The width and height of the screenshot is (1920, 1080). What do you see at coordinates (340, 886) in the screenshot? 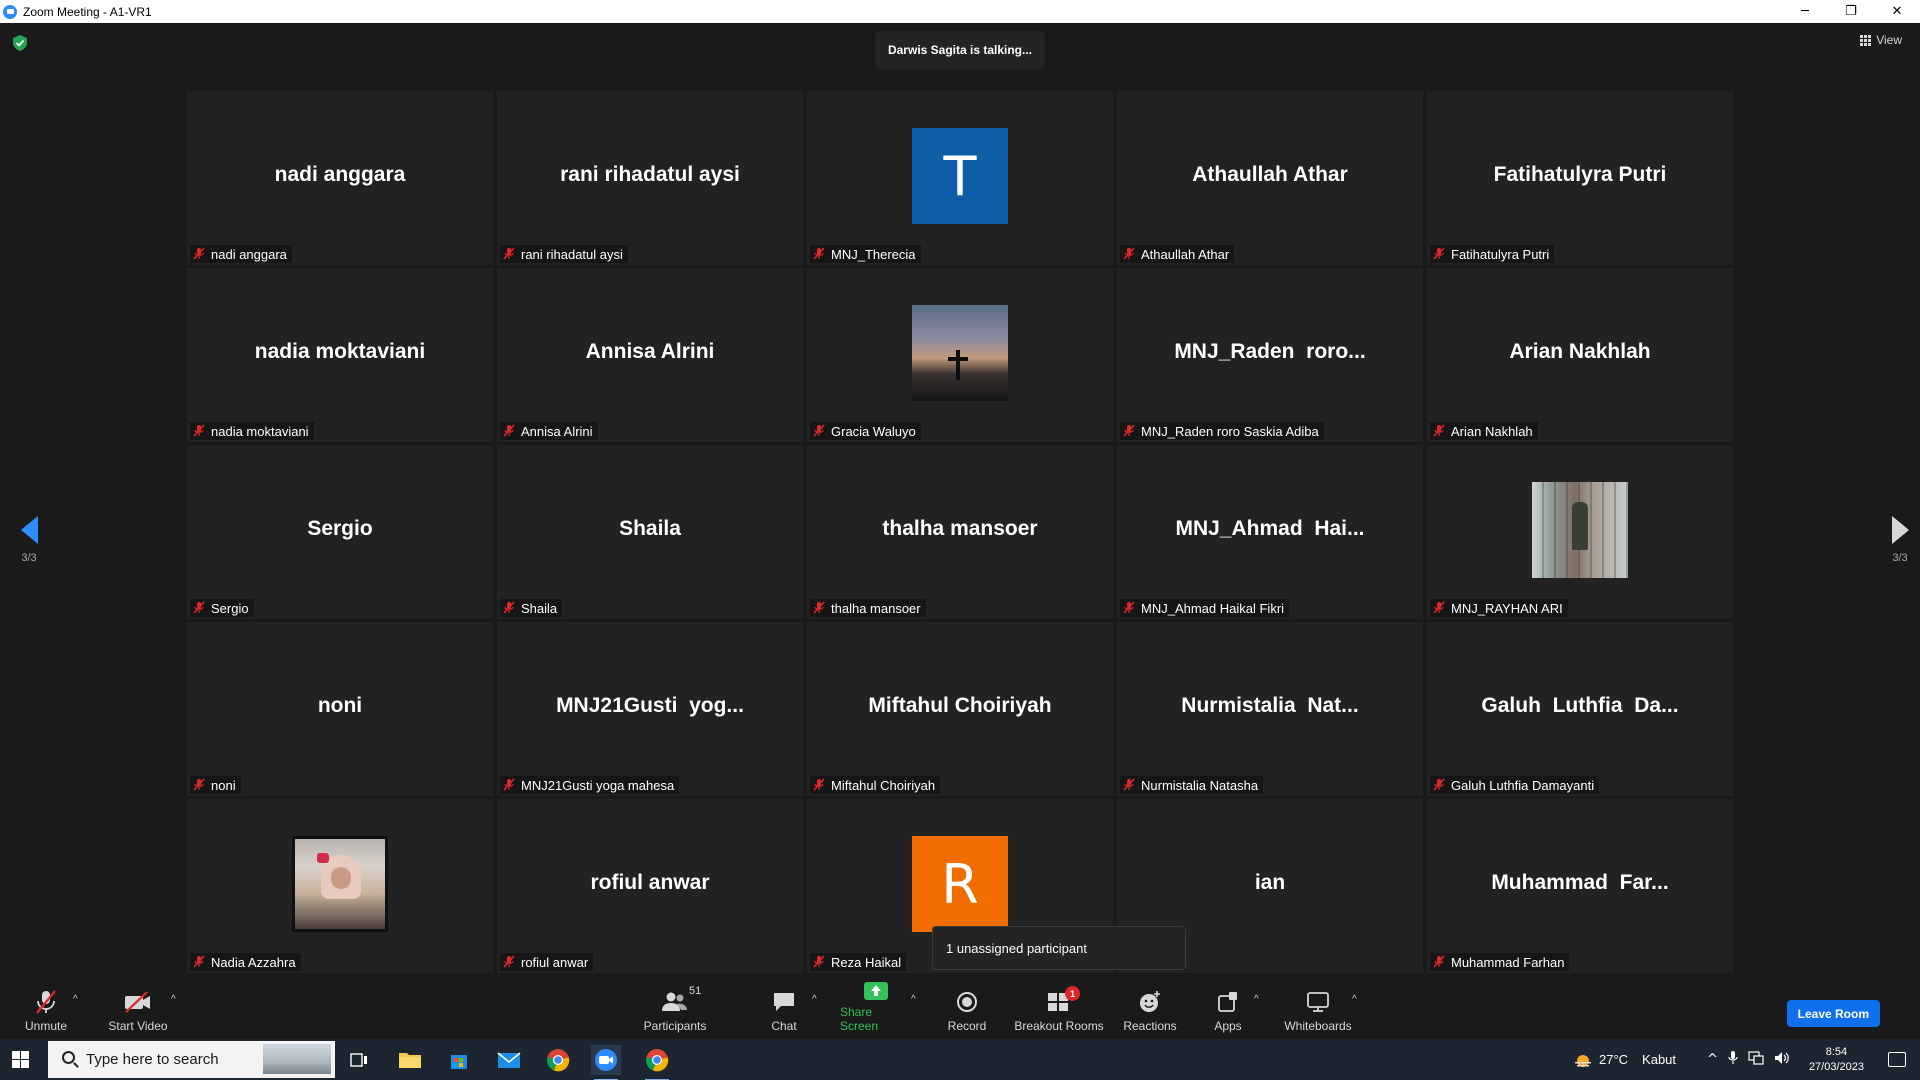
I see `participant-tile: Nadia Azzahra` at bounding box center [340, 886].